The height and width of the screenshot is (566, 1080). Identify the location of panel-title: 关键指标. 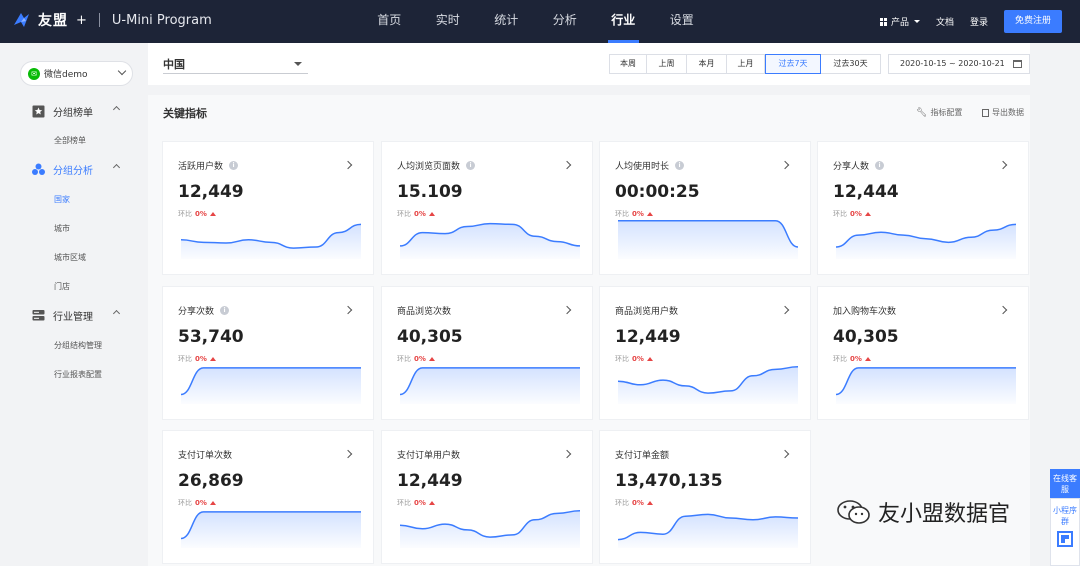
(185, 113).